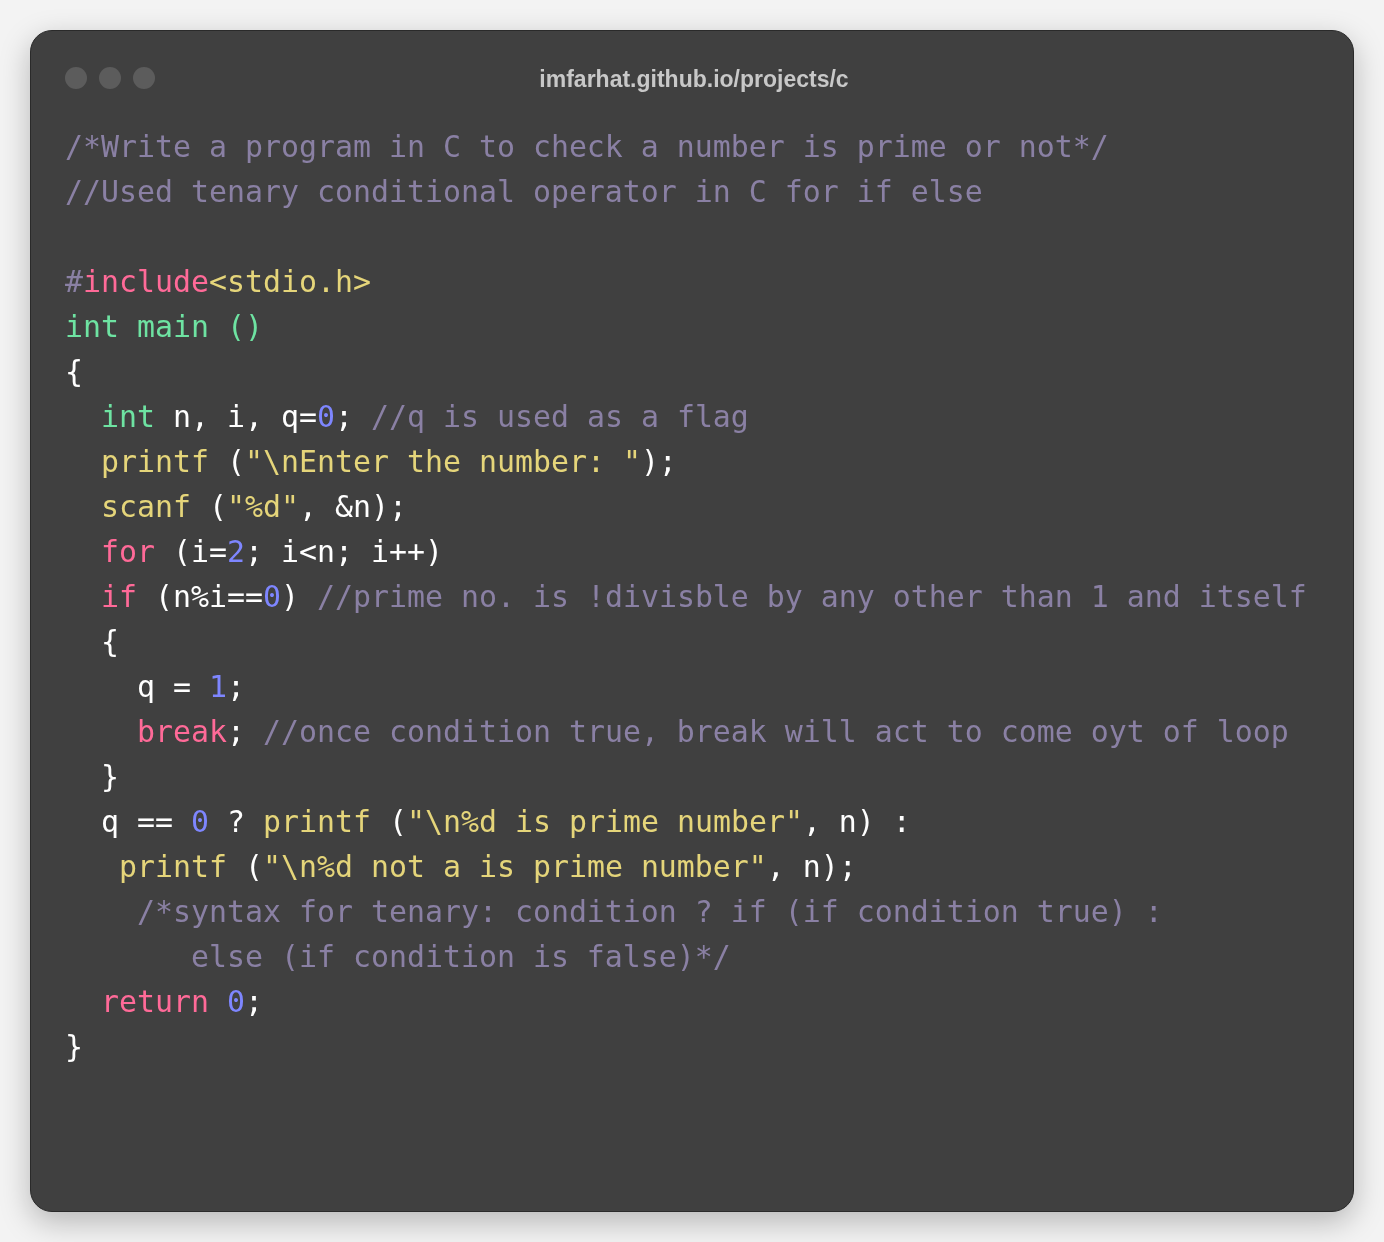 This screenshot has height=1242, width=1384. I want to click on code-line: scanf ("%d", &n);, so click(253, 507).